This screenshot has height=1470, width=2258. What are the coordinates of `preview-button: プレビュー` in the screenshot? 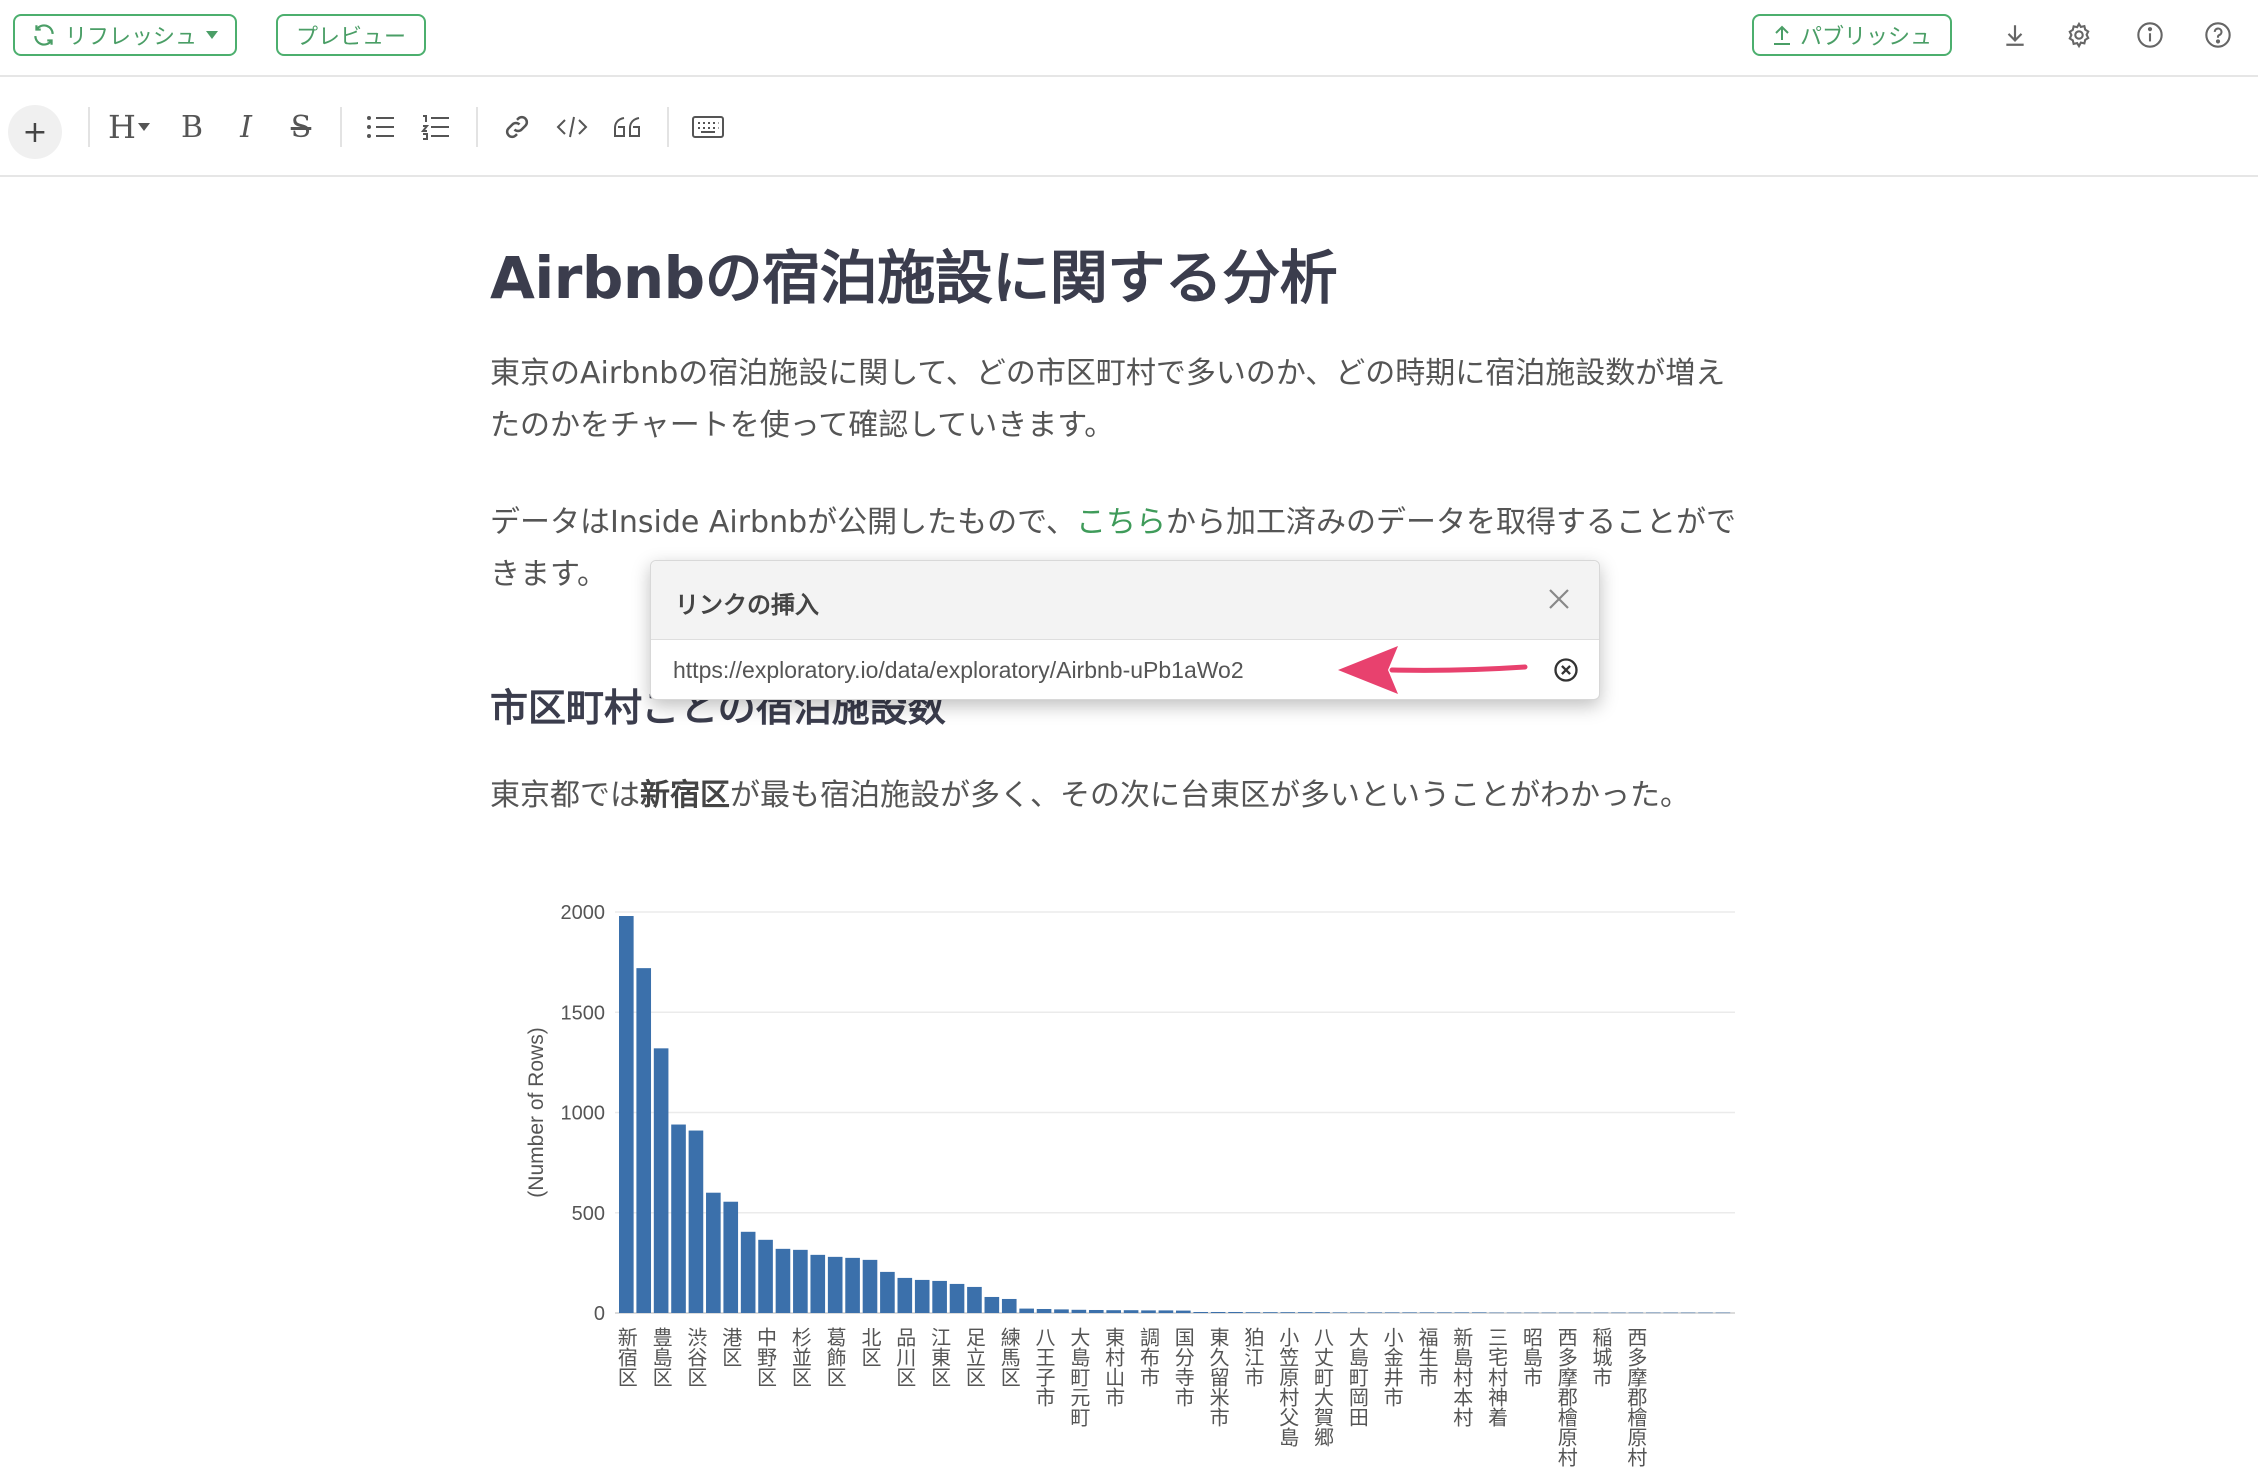 It's located at (351, 35).